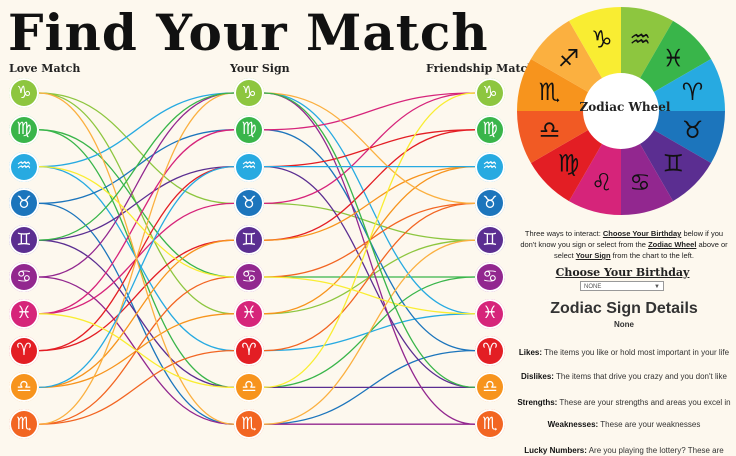 This screenshot has height=456, width=736. Describe the element at coordinates (537, 402) in the screenshot. I see `strengths-label: Strengths:` at that location.